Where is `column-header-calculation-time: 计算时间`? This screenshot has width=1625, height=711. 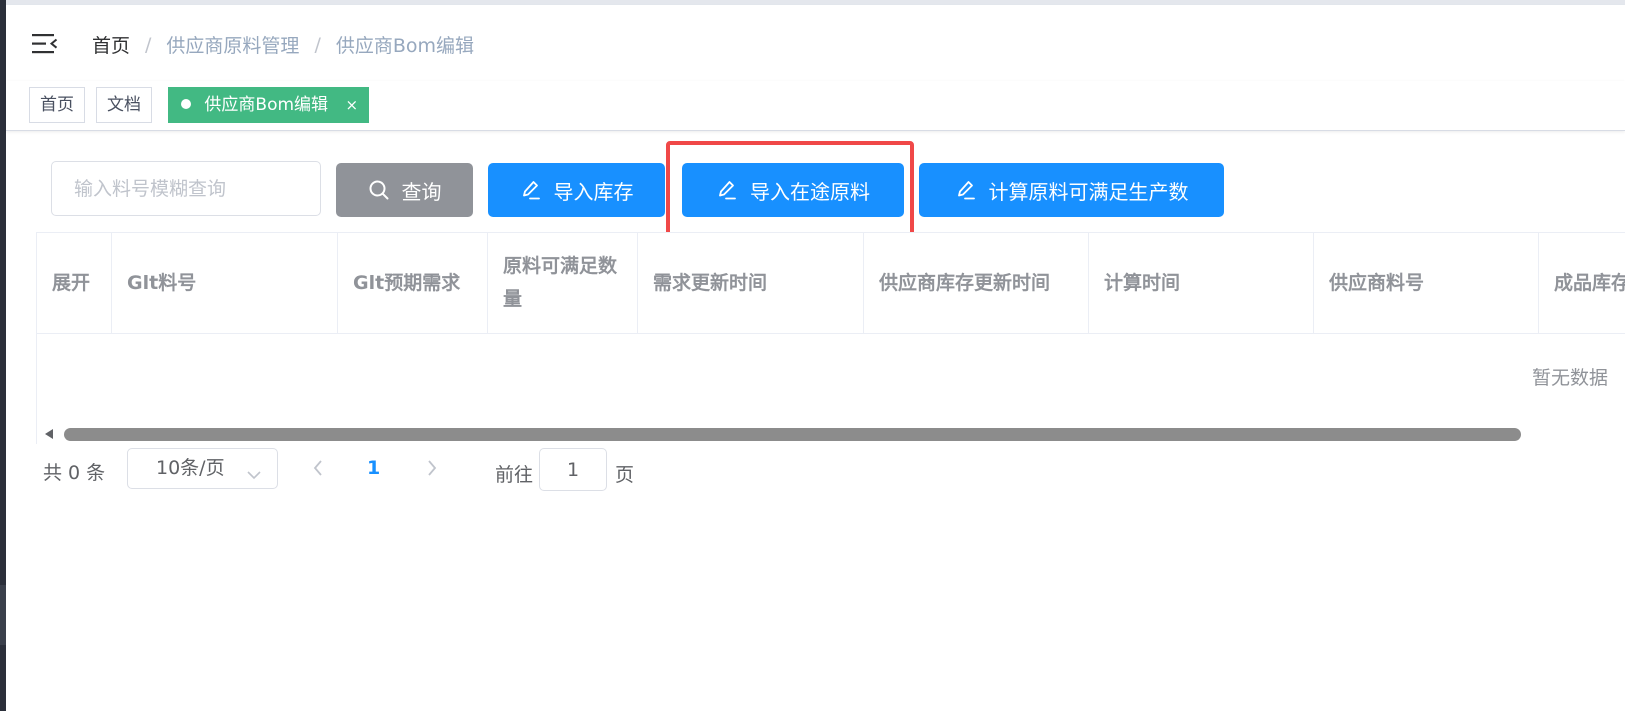 column-header-calculation-time: 计算时间 is located at coordinates (1201, 283).